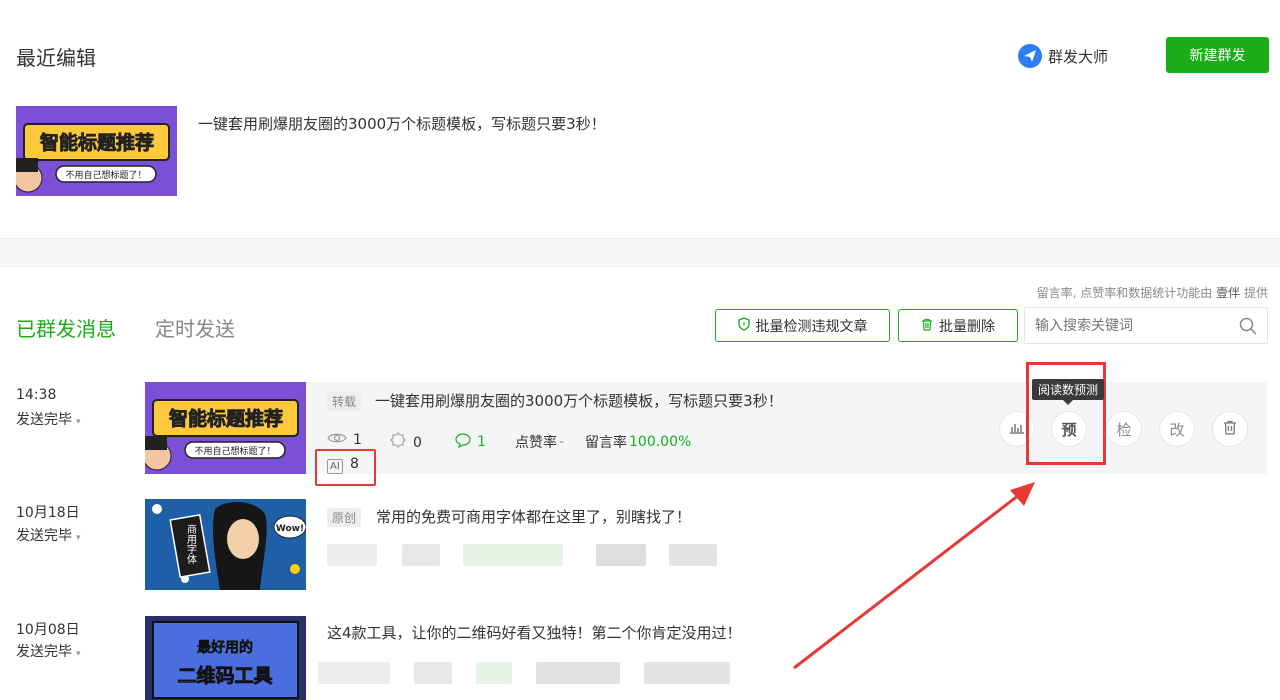 This screenshot has width=1280, height=700. Describe the element at coordinates (1030, 56) in the screenshot. I see `paper-plane-icon` at that location.